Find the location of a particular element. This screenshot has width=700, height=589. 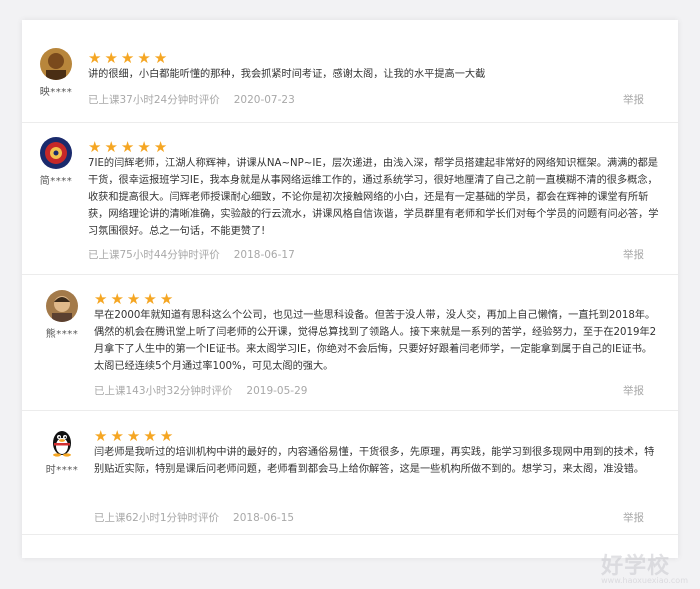

reviewer-info: 熊**** is located at coordinates (62, 315).